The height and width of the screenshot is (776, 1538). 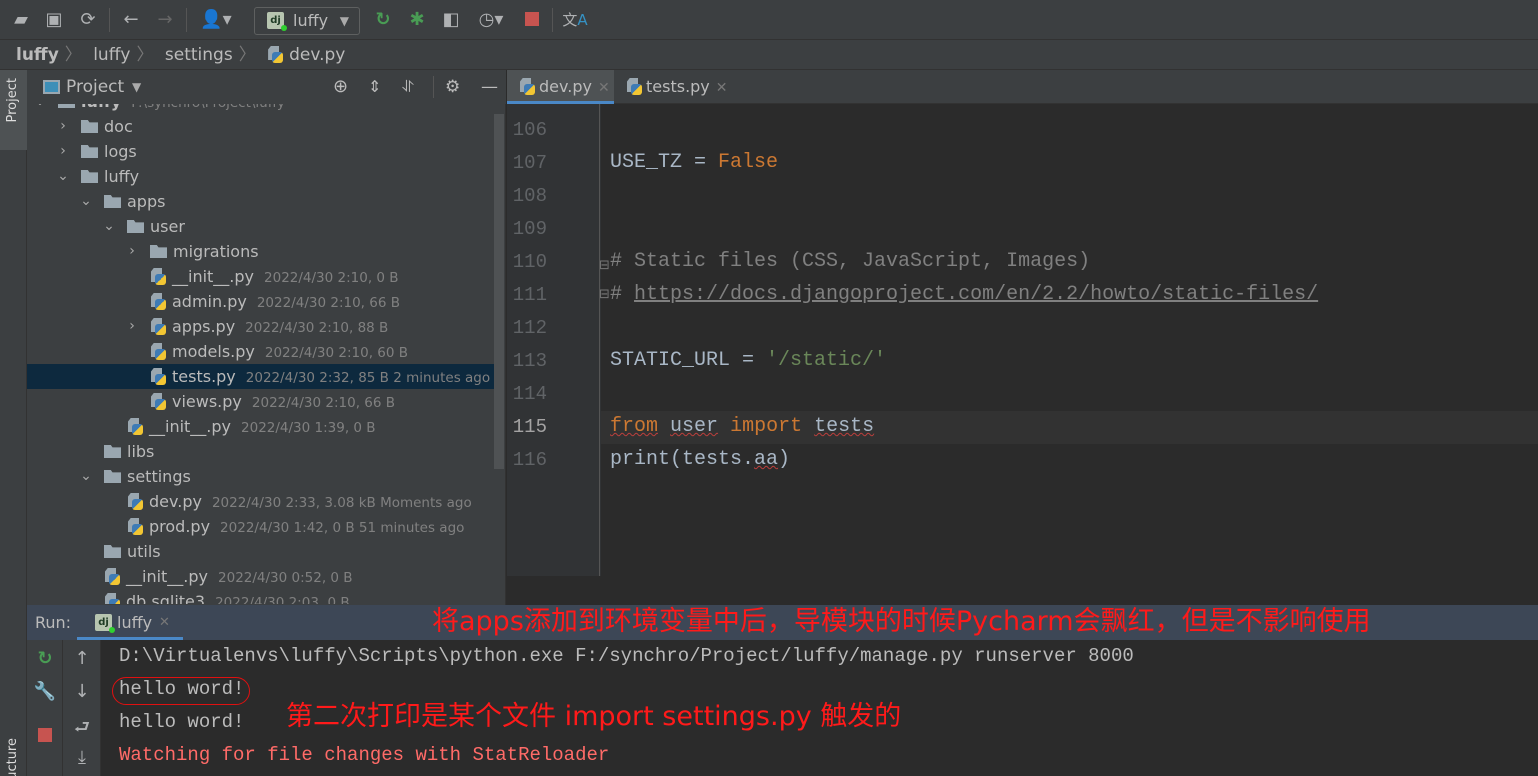 I want to click on tree-item: __init__.py 2022/4/30 0:52, 0 B, so click(x=260, y=576).